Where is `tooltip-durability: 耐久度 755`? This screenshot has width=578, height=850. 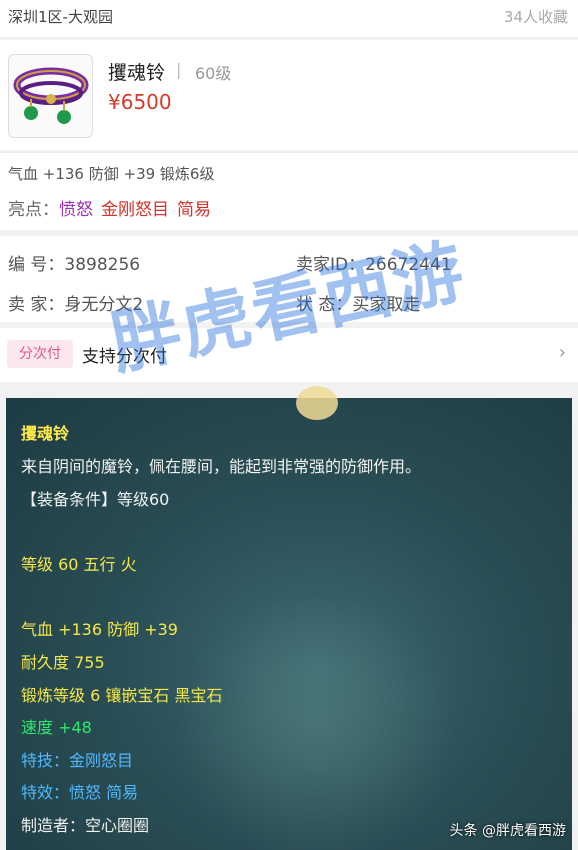
tooltip-durability: 耐久度 755 is located at coordinates (63, 662).